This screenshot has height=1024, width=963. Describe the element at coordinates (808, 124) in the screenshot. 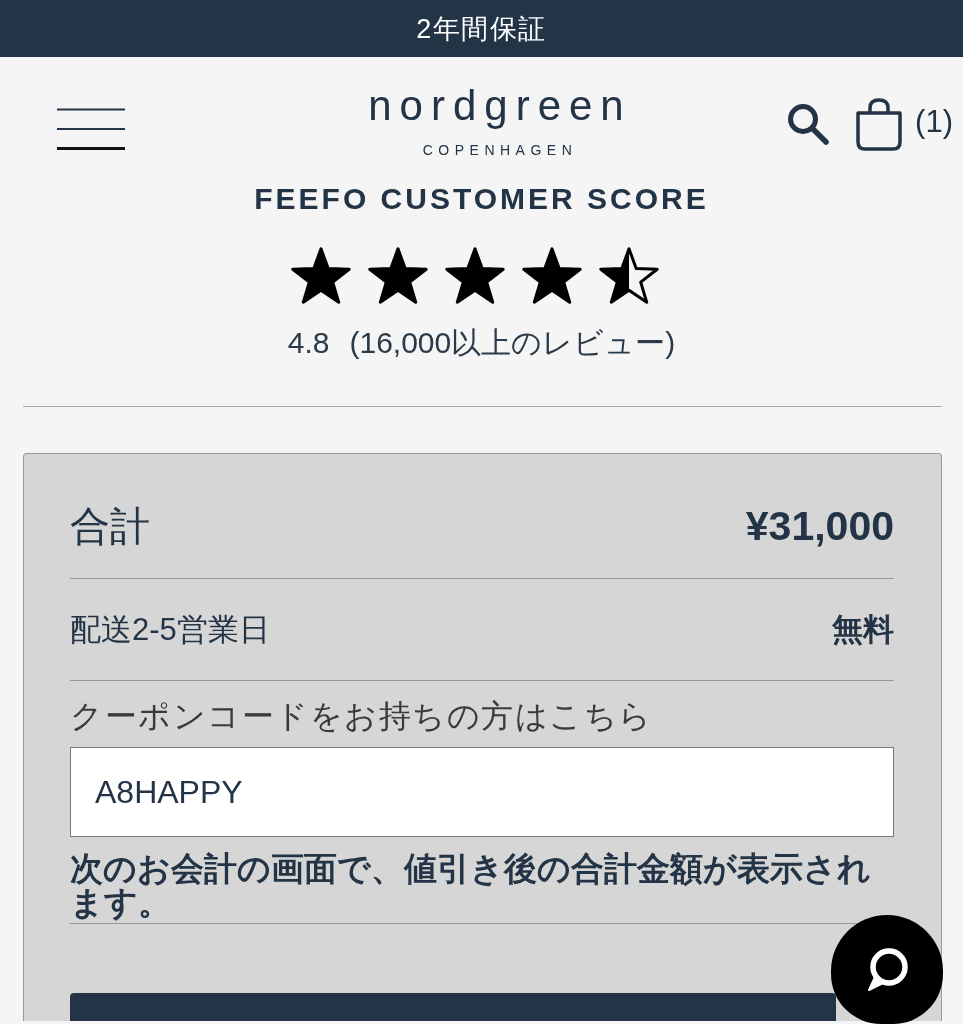

I see `search-icon` at that location.